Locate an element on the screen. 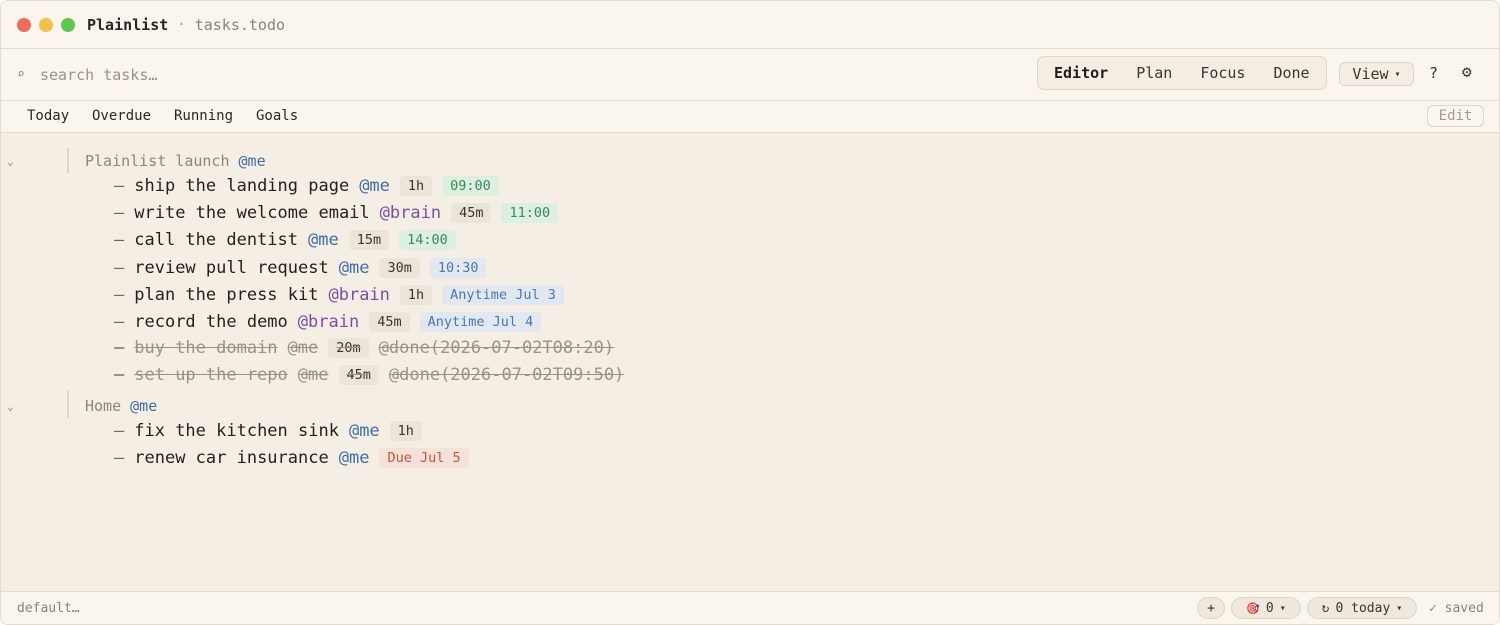 The width and height of the screenshot is (1500, 625). tab-focus: Focus is located at coordinates (1222, 73).